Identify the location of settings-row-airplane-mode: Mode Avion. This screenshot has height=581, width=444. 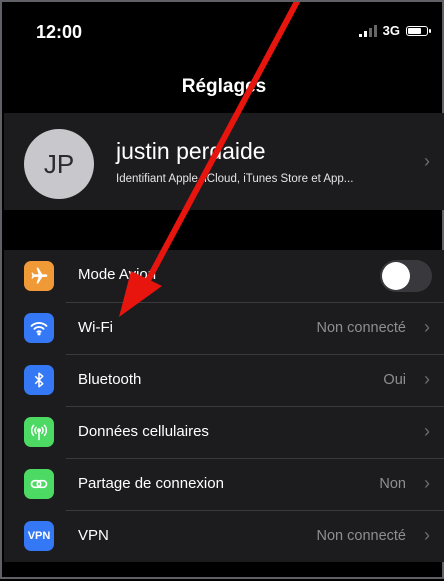
(224, 276).